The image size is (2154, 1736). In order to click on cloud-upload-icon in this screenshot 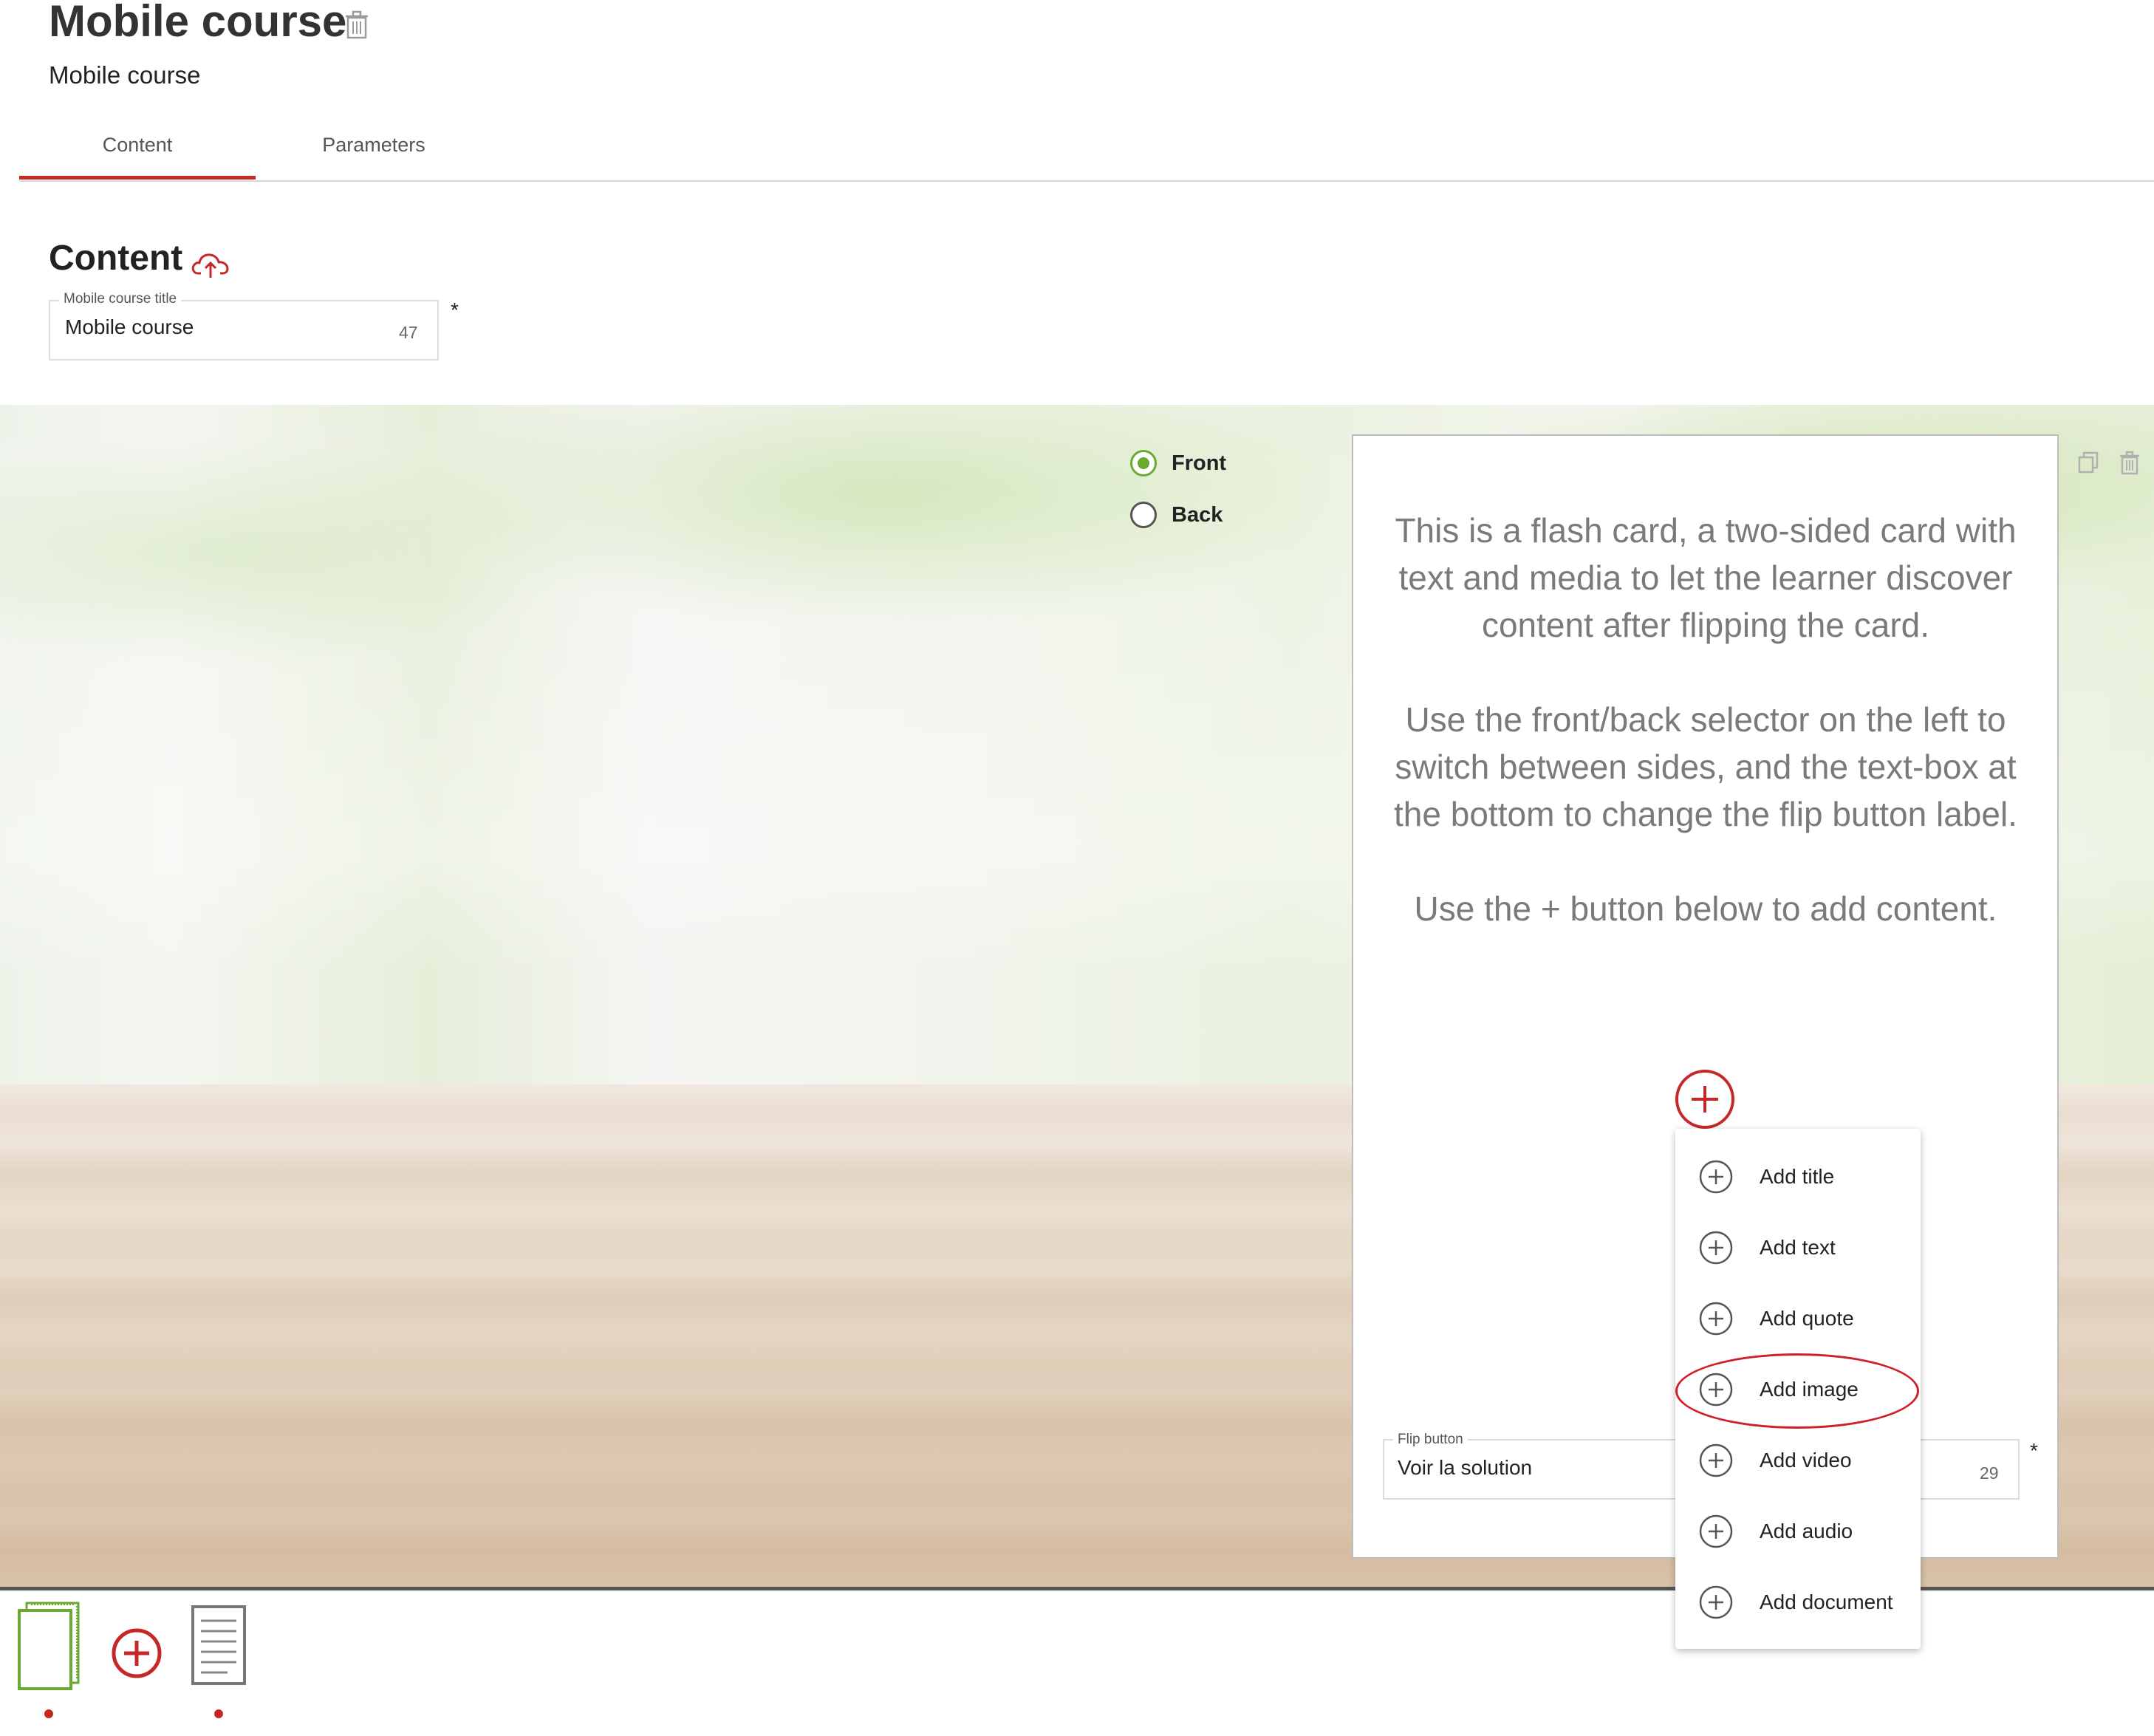, I will do `click(210, 263)`.